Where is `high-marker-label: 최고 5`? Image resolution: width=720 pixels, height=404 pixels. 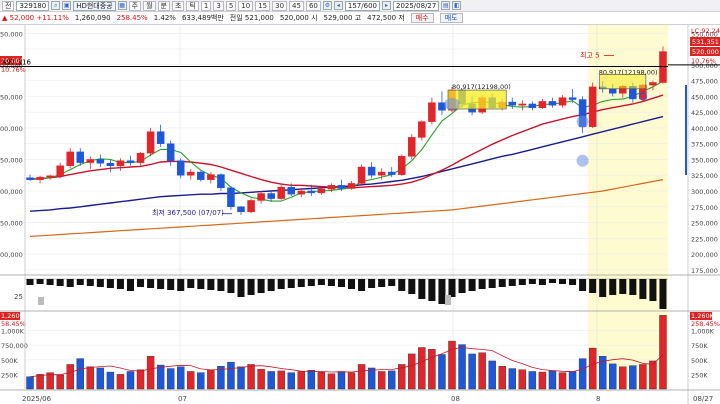 high-marker-label: 최고 5 is located at coordinates (590, 54).